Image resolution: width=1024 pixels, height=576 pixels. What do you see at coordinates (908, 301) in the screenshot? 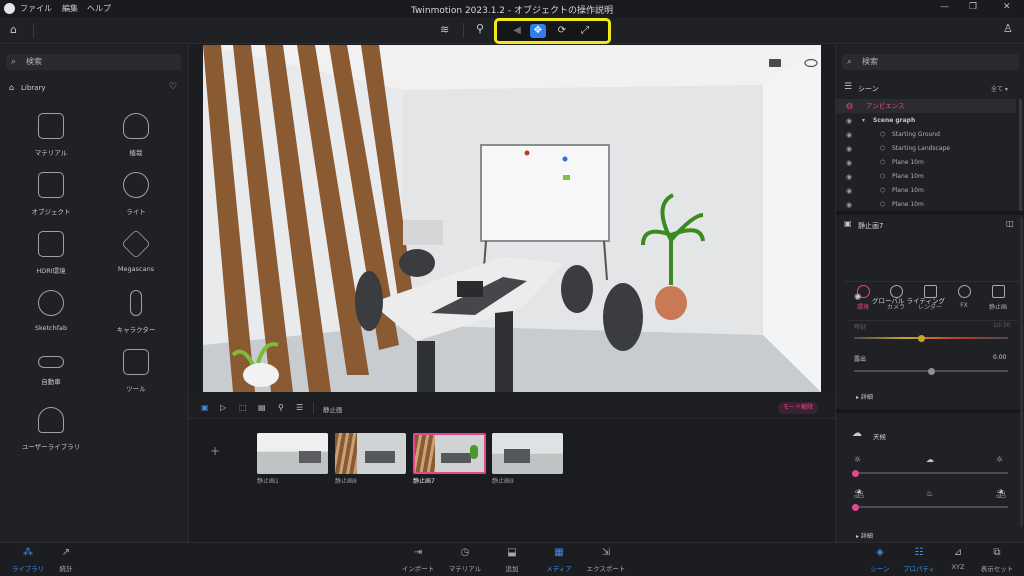
I see `global-lighting-label: グローバル ライティング` at bounding box center [908, 301].